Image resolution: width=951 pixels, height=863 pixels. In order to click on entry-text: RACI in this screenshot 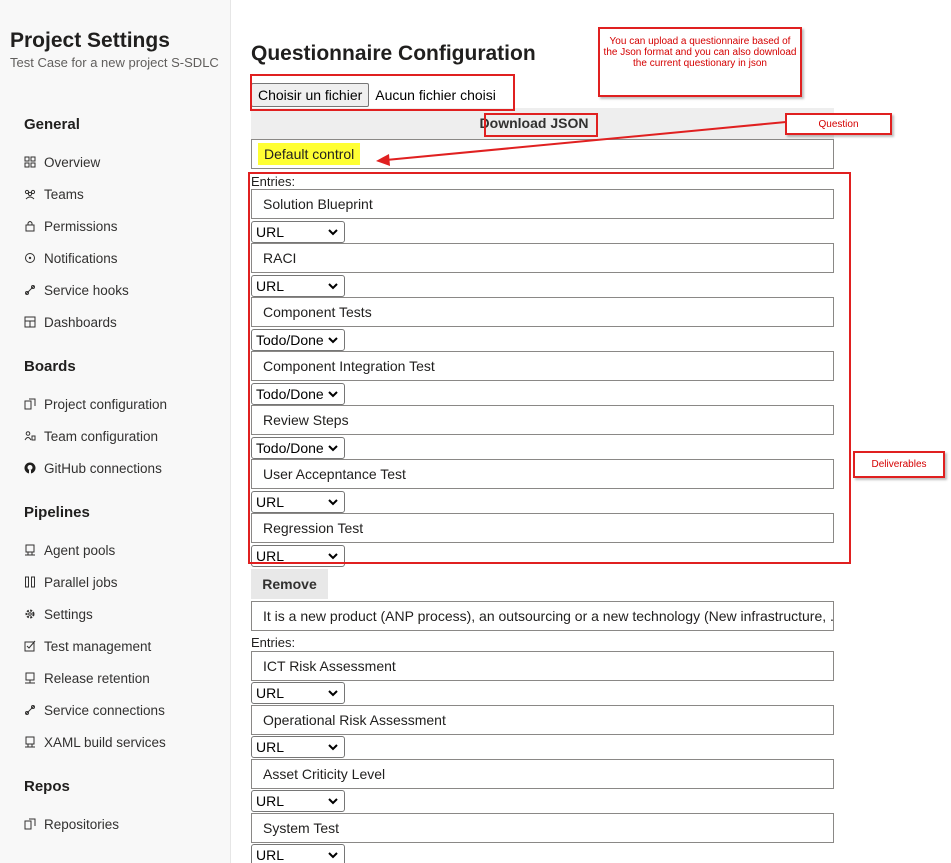, I will do `click(280, 258)`.